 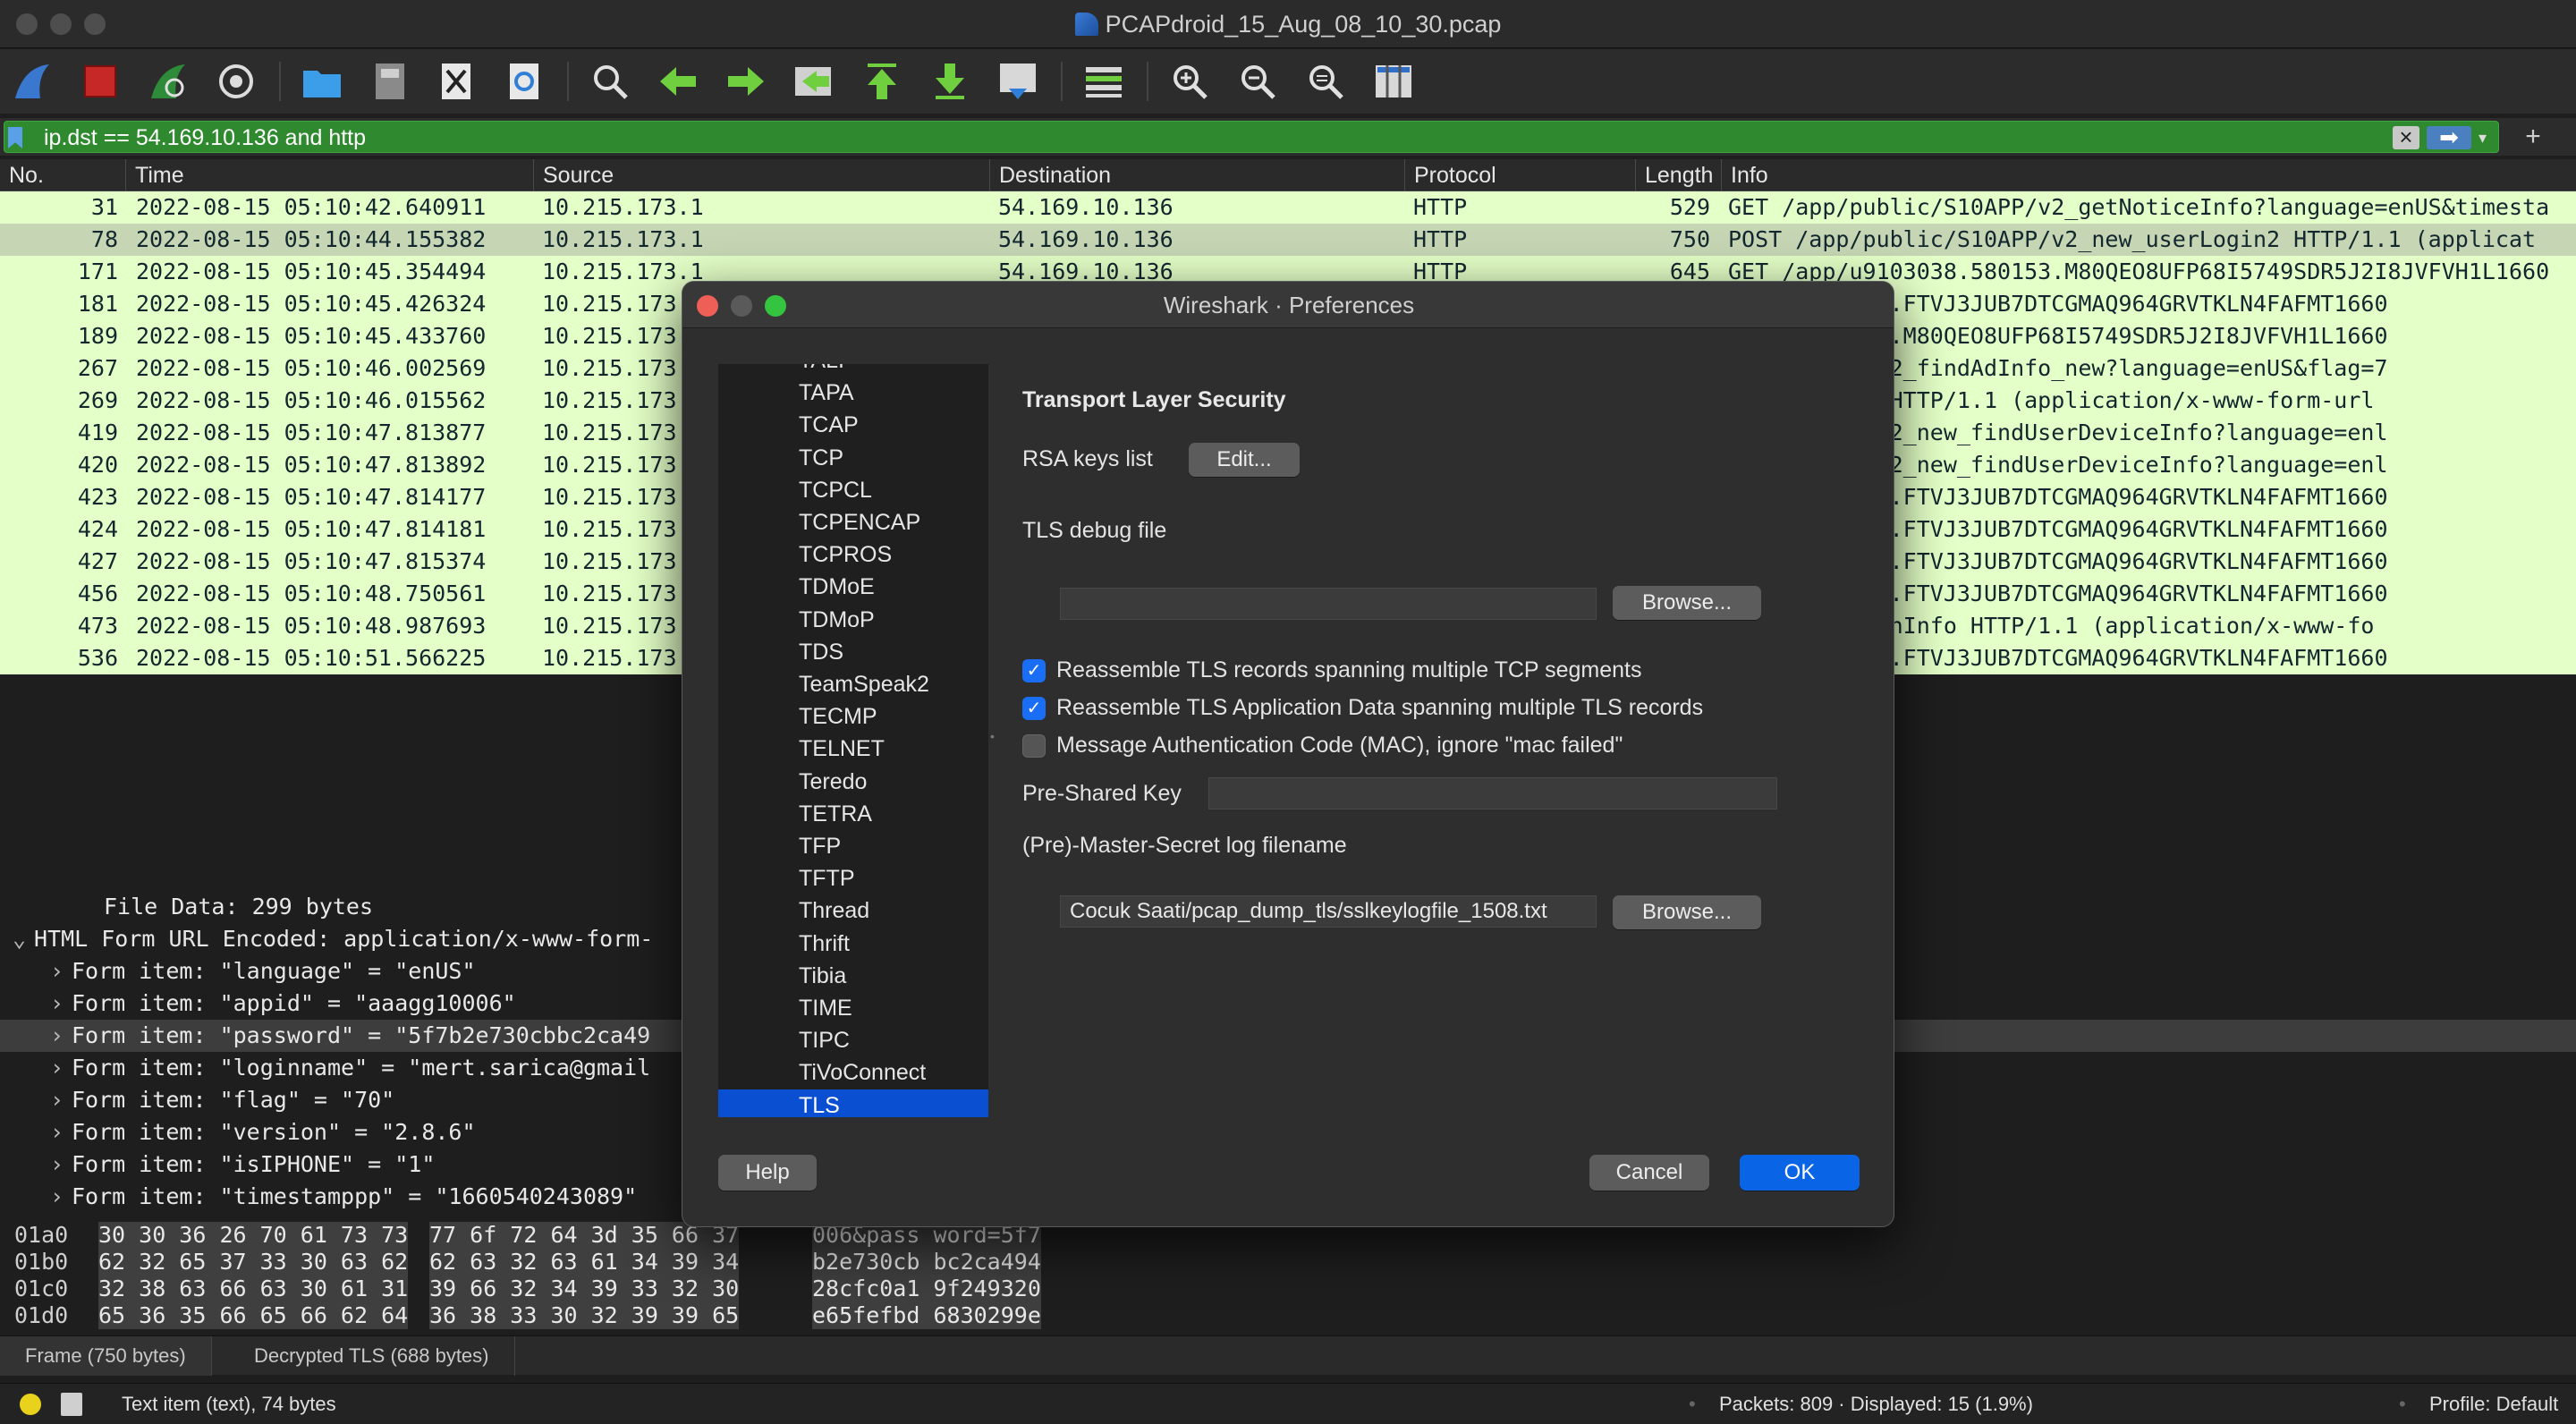 What do you see at coordinates (1800, 1173) in the screenshot?
I see `ok-button: OK` at bounding box center [1800, 1173].